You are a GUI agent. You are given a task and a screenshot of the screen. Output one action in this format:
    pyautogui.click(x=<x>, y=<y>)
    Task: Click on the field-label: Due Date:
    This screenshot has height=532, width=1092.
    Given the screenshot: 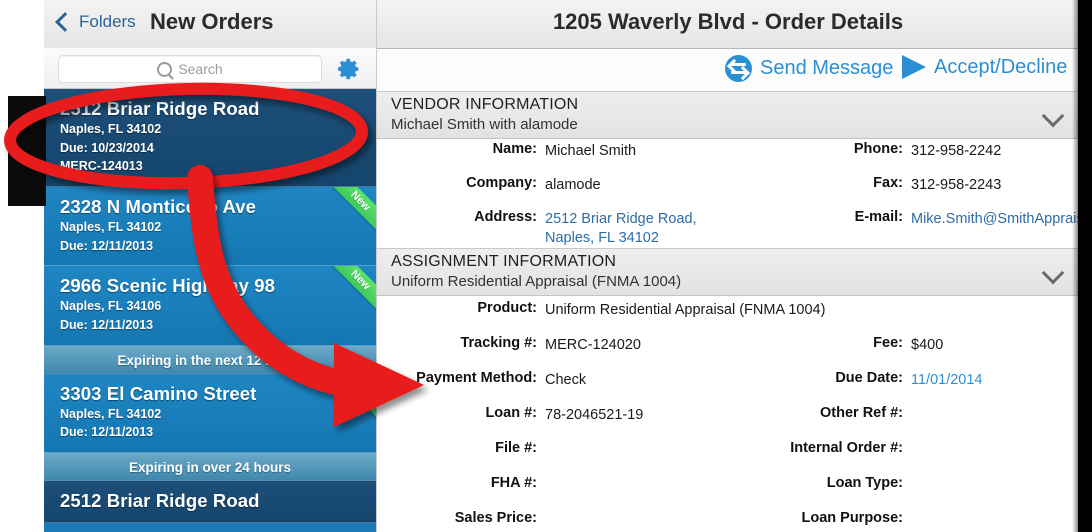 What is the action you would take?
    pyautogui.click(x=869, y=378)
    